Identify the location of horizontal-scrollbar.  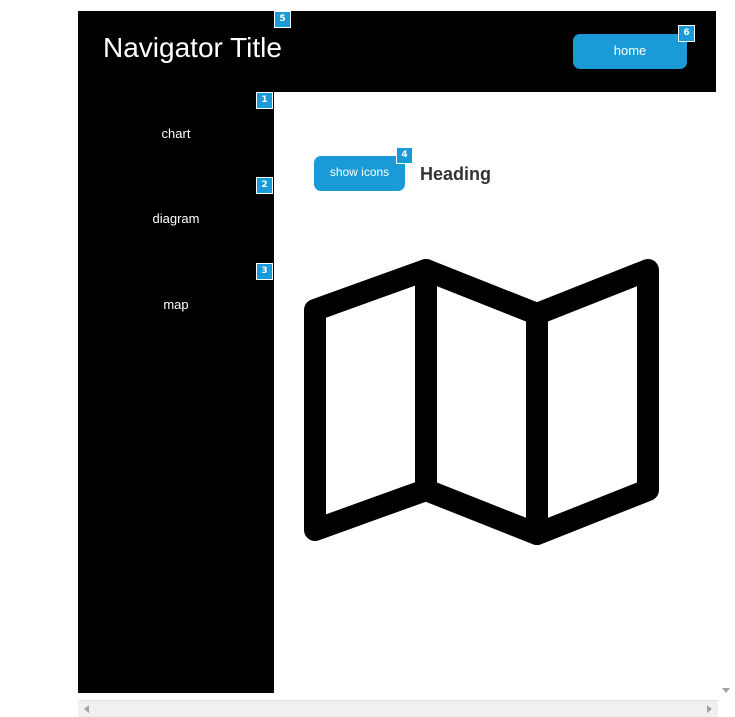
(398, 708).